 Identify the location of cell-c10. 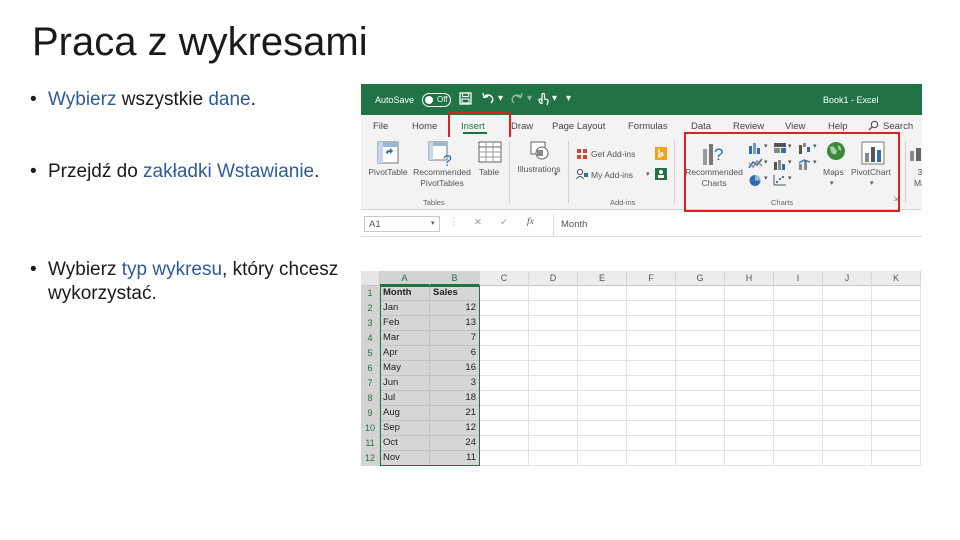
(504, 428).